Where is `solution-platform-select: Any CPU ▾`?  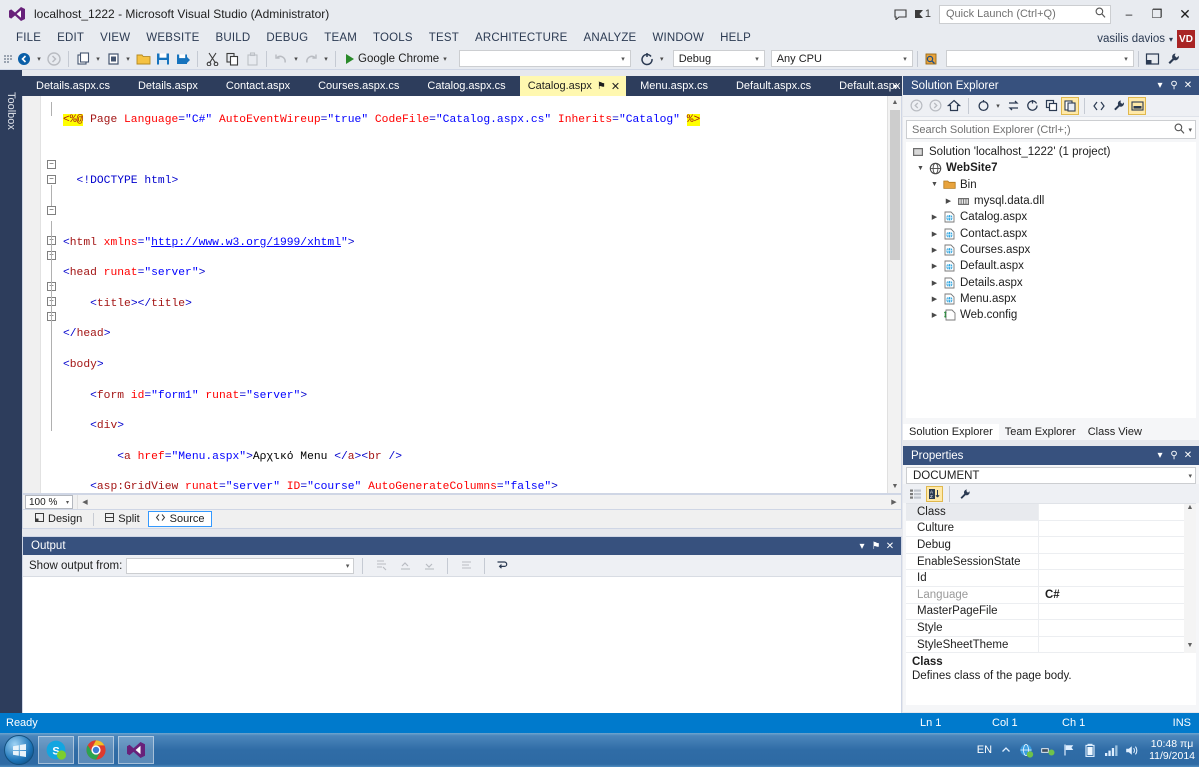
solution-platform-select: Any CPU ▾ is located at coordinates (841, 58).